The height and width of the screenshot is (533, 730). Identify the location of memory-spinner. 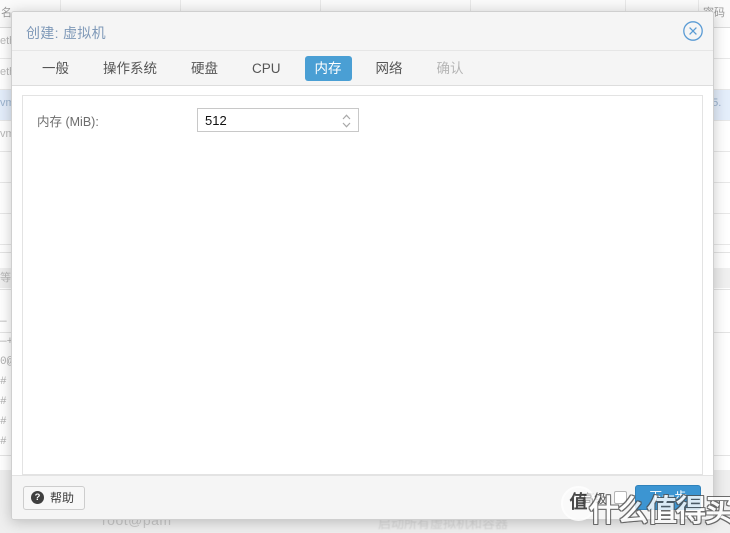
(278, 120).